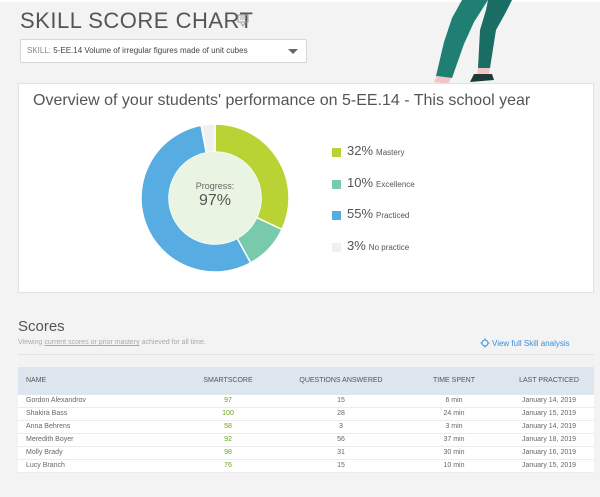 This screenshot has height=497, width=600. What do you see at coordinates (36, 381) in the screenshot?
I see `column-header-name: NAME` at bounding box center [36, 381].